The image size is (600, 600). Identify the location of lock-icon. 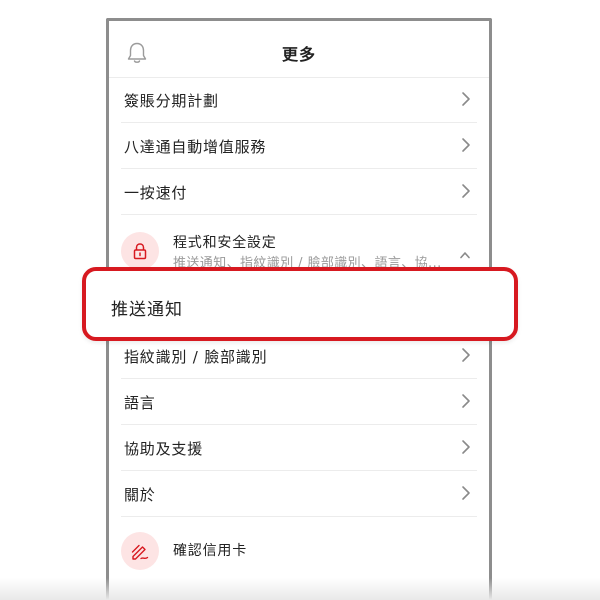
(140, 251).